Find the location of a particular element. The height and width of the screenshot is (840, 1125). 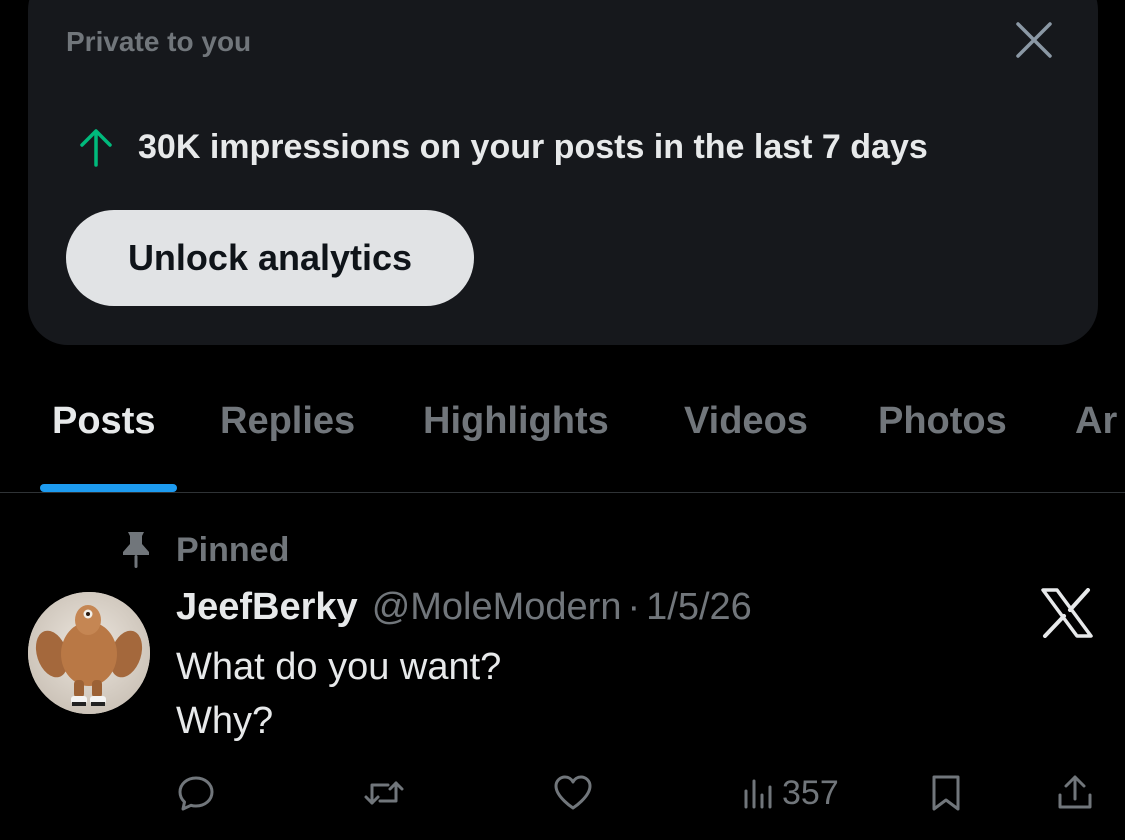

share-icon is located at coordinates (1075, 793).